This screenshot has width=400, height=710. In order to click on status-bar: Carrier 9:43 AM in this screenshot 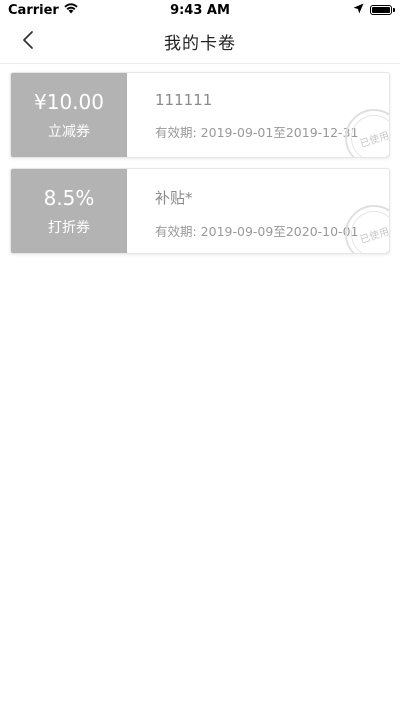, I will do `click(200, 10)`.